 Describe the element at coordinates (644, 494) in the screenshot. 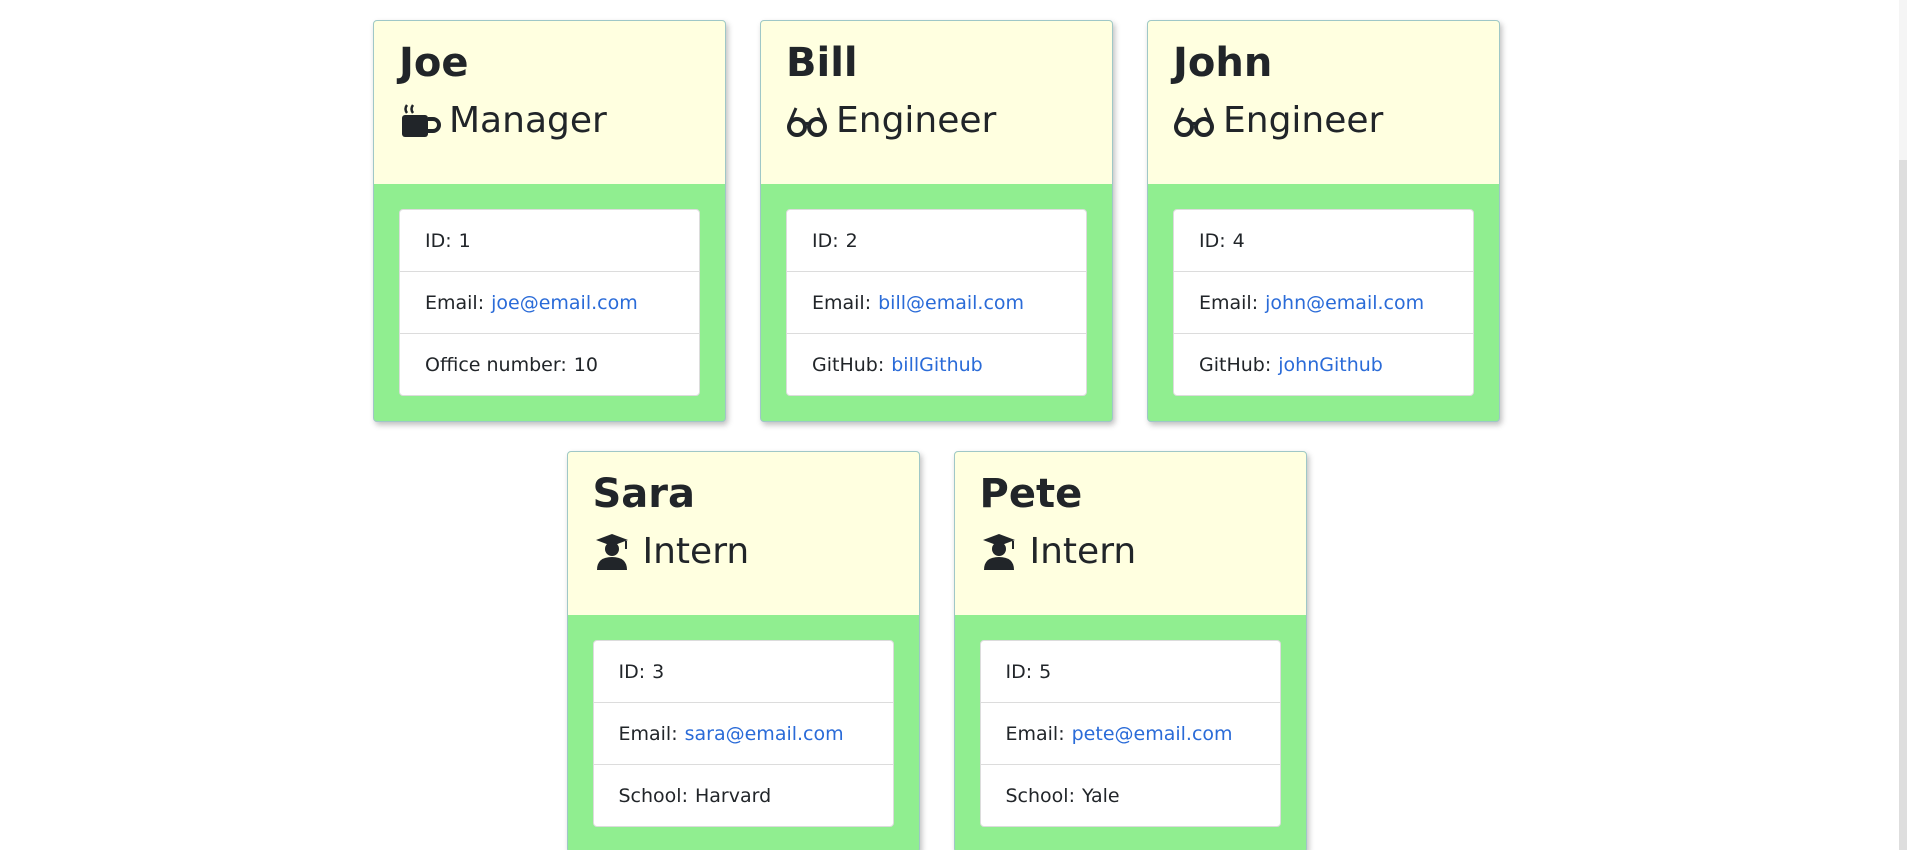

I see `employee-name: Sara` at that location.